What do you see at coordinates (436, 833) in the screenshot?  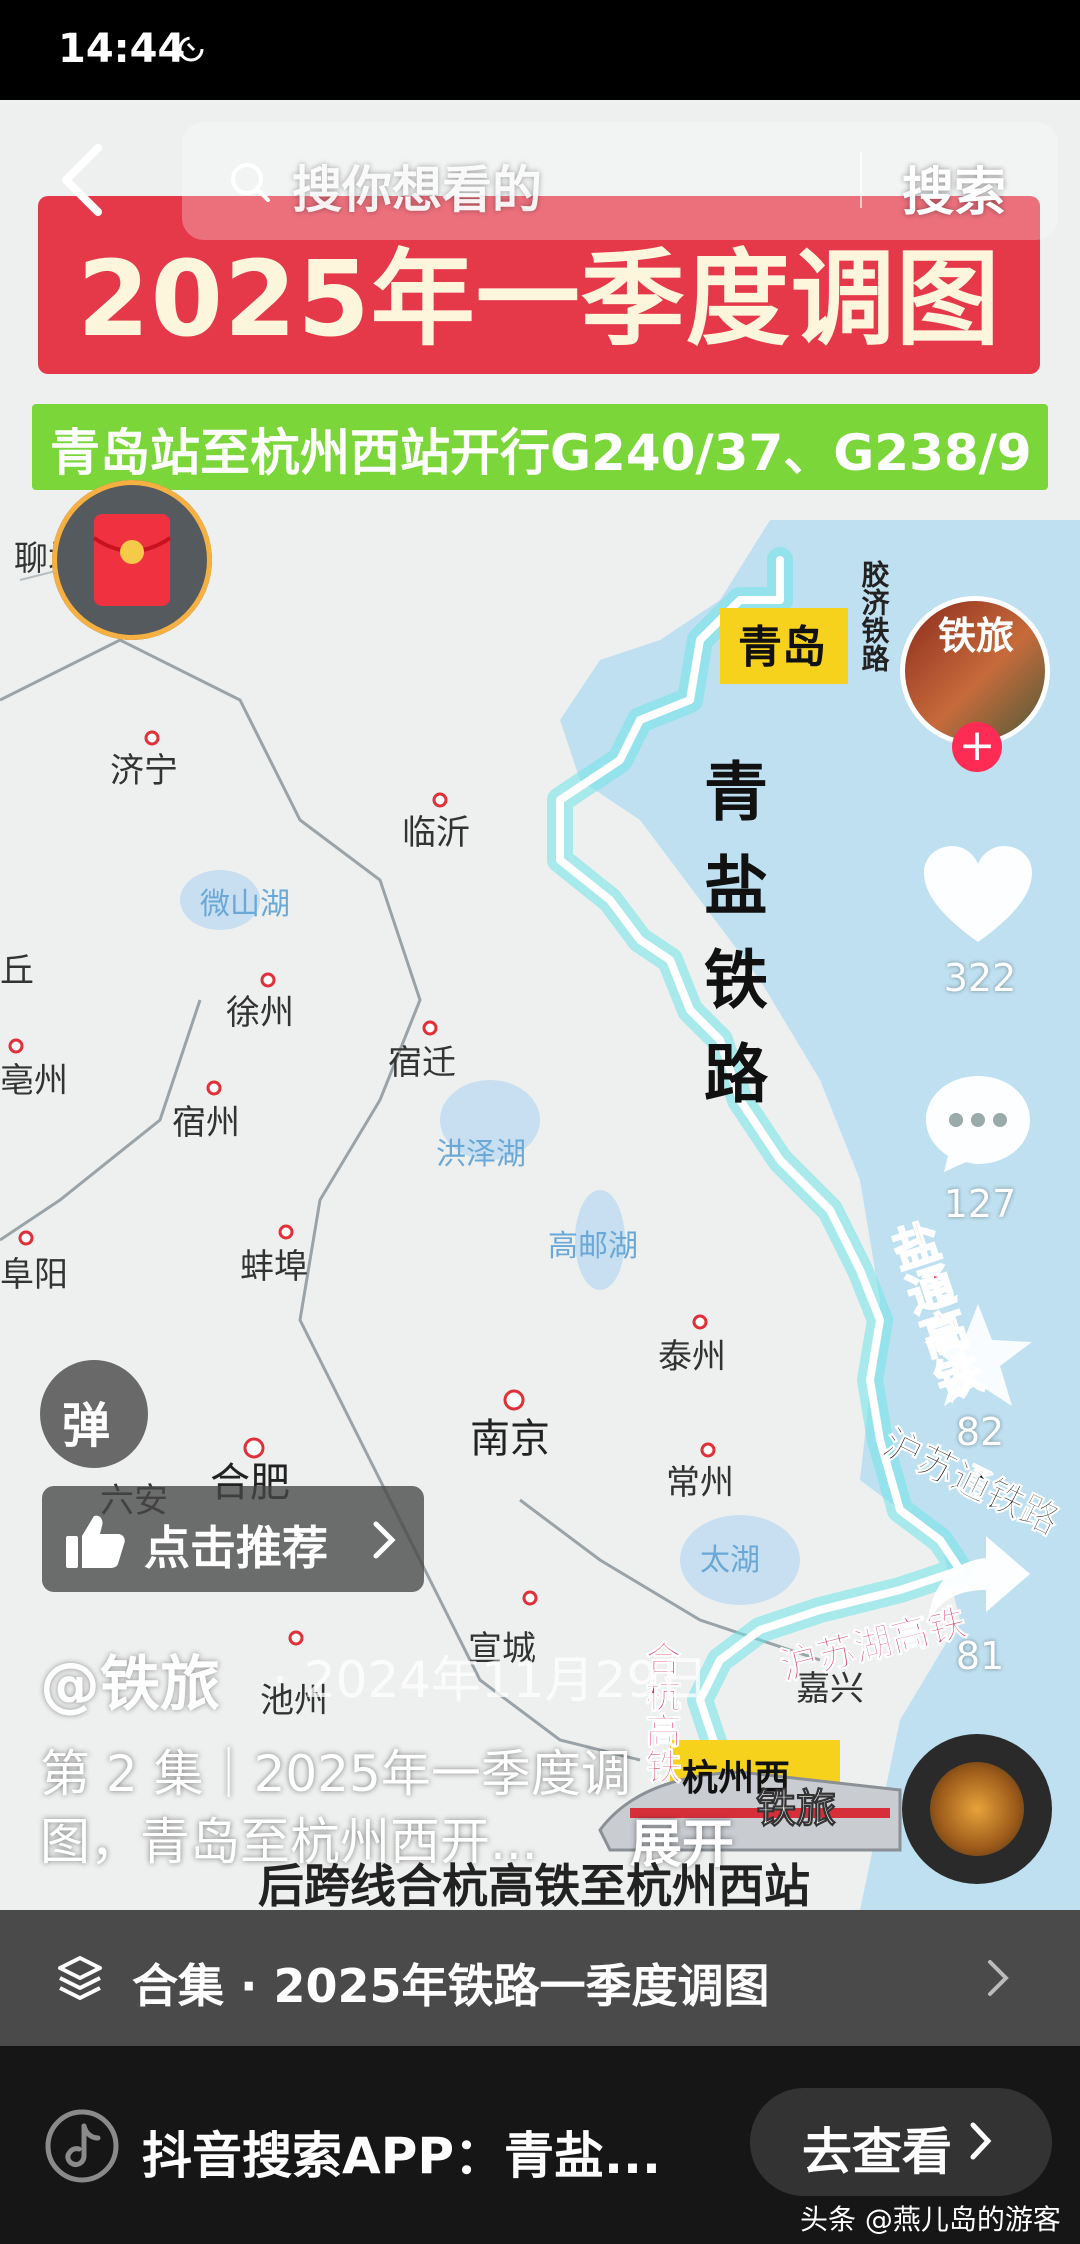 I see `map-label-linyi: 临沂` at bounding box center [436, 833].